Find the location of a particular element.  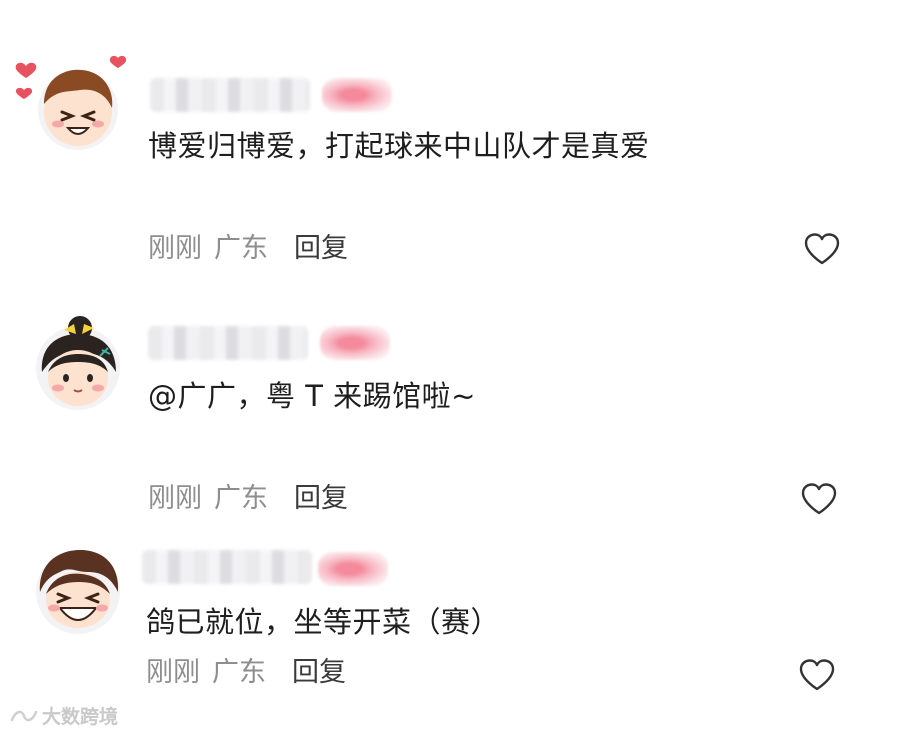

comment-text: 鸽已就位，坐等开菜（赛） is located at coordinates (323, 622).